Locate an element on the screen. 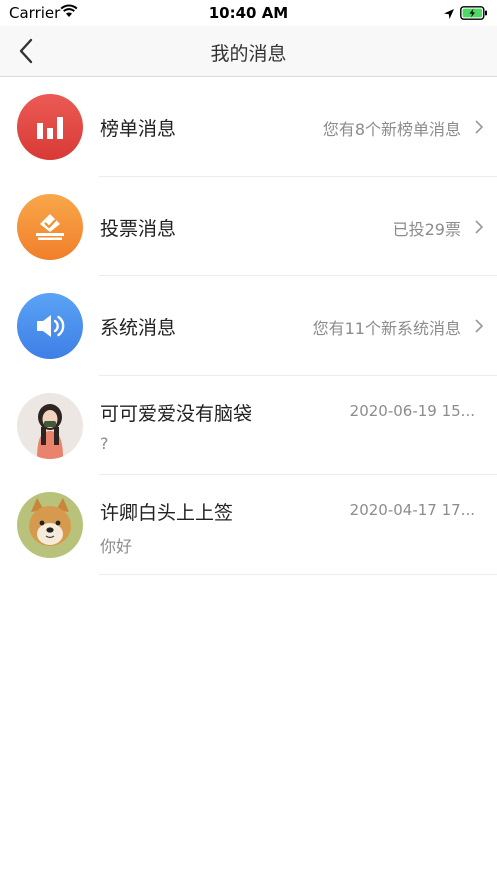 Image resolution: width=497 pixels, height=883 pixels. list-item-ranking-messages: 榜单消息 您有8个新榜单消息 is located at coordinates (248, 127).